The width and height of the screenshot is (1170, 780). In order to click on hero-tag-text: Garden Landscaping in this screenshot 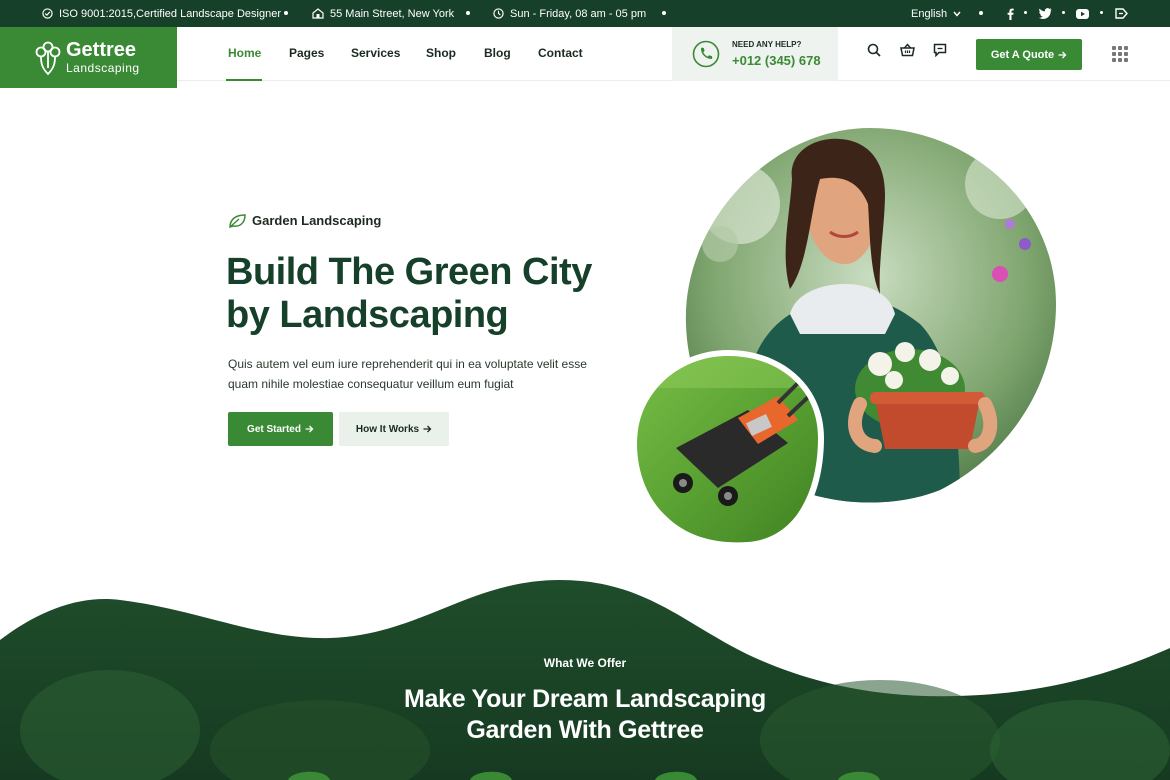, I will do `click(317, 220)`.